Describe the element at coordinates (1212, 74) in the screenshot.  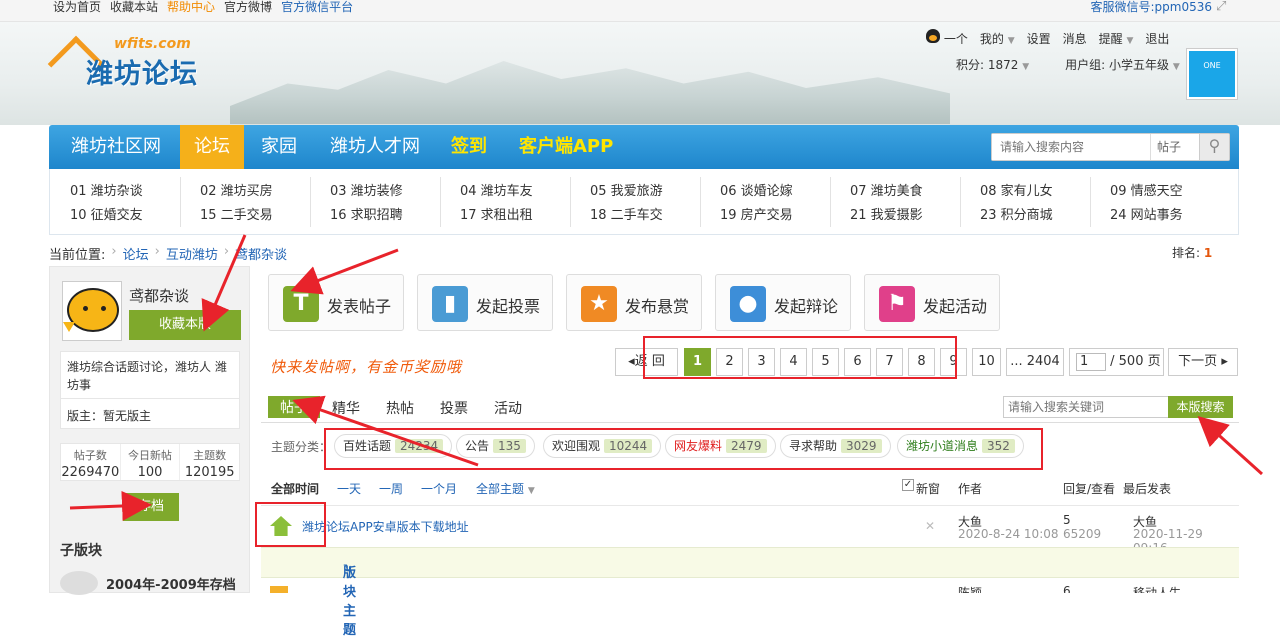
I see `avatar: ONE` at that location.